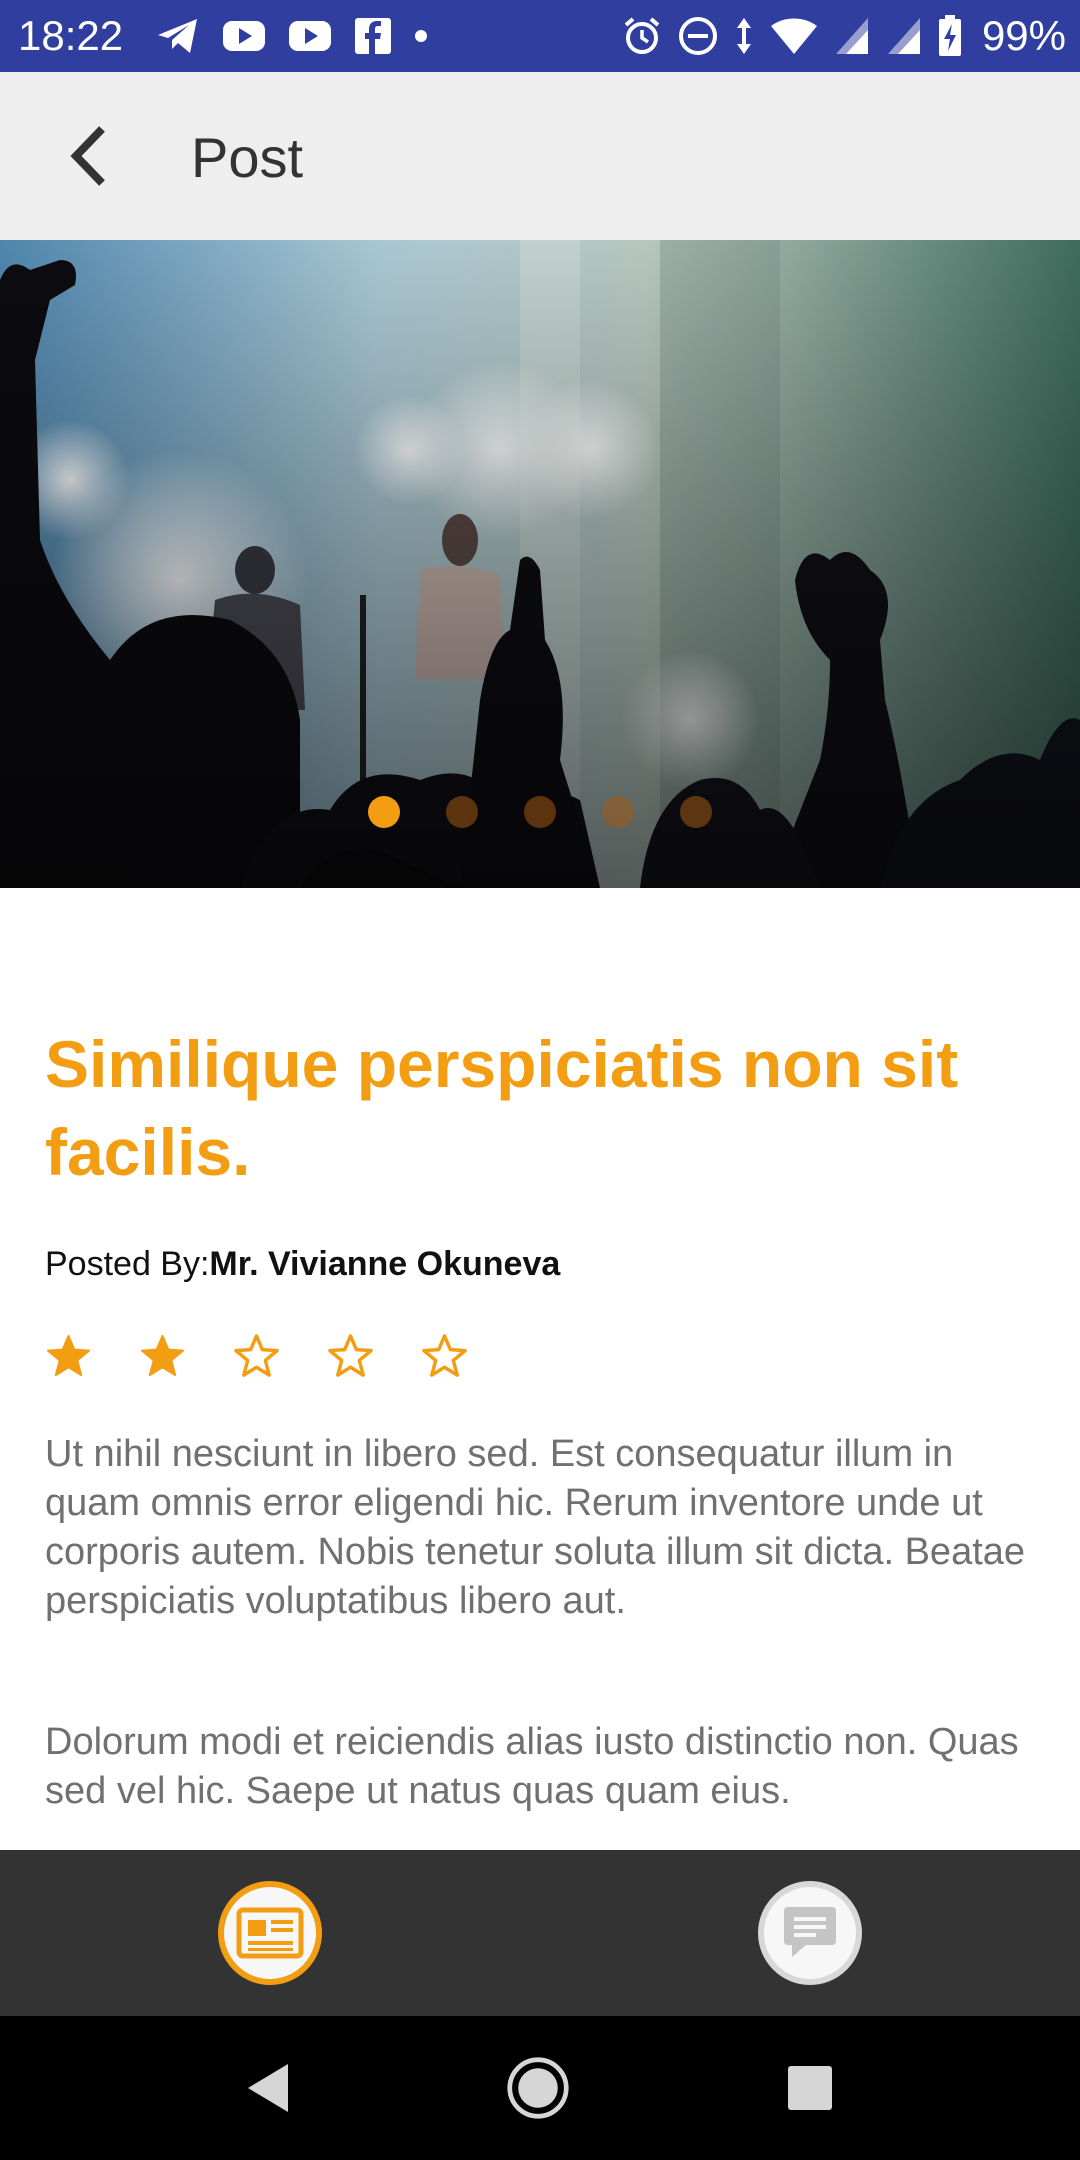 Image resolution: width=1080 pixels, height=2160 pixels. I want to click on carousel-indicator, so click(540, 813).